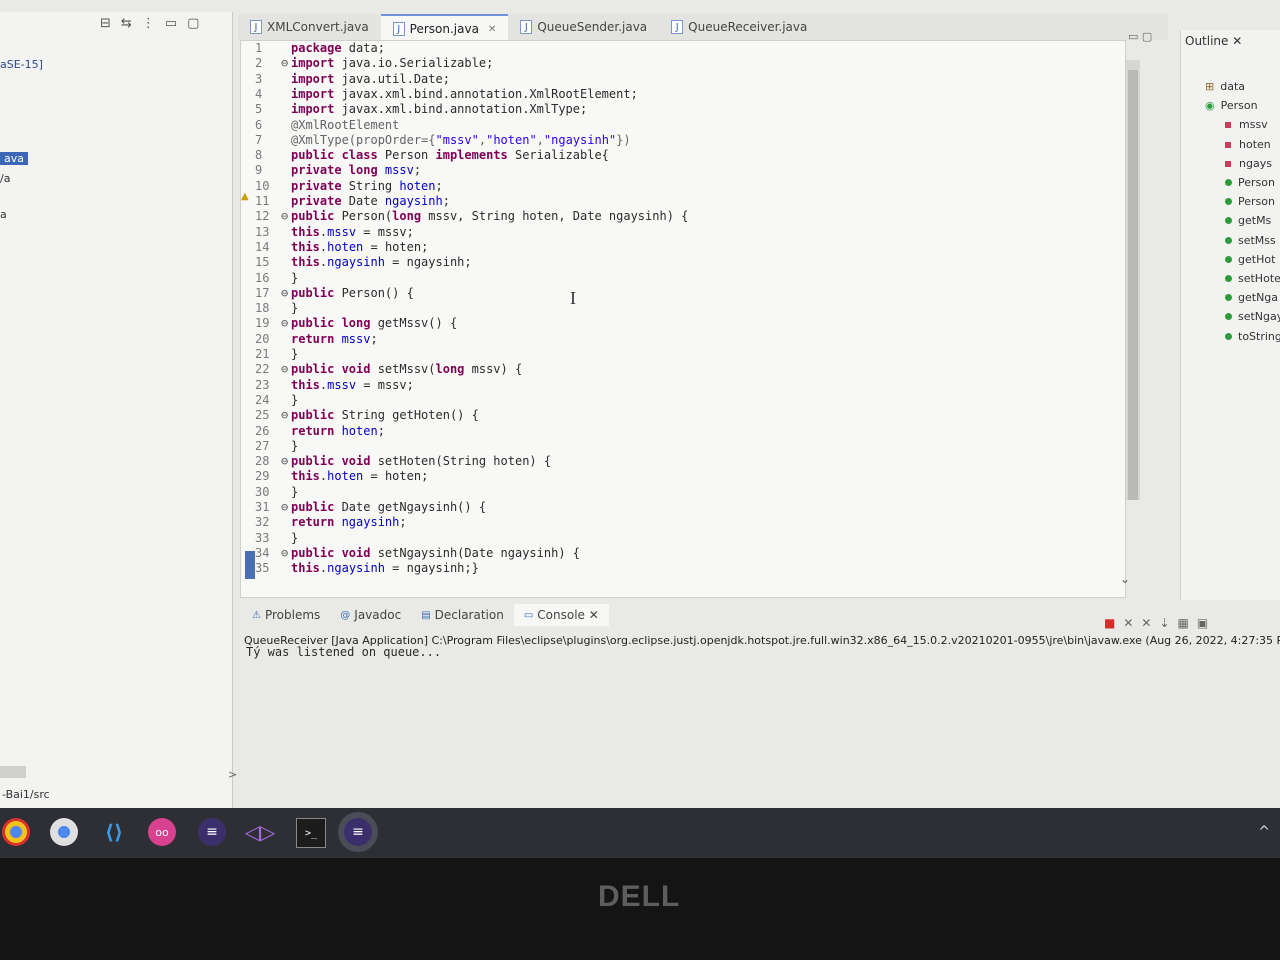 The height and width of the screenshot is (960, 1280). Describe the element at coordinates (681, 369) in the screenshot. I see `code-line: 22 ⊖ public void setMssv(long mssv) {` at that location.